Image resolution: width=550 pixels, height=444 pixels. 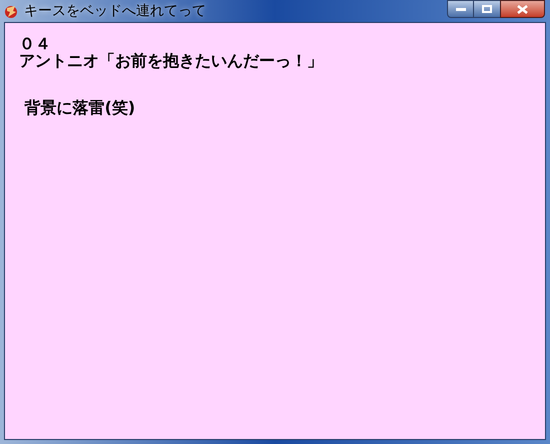 I want to click on dialogue-line: 背景に落雷(笑), so click(x=79, y=107).